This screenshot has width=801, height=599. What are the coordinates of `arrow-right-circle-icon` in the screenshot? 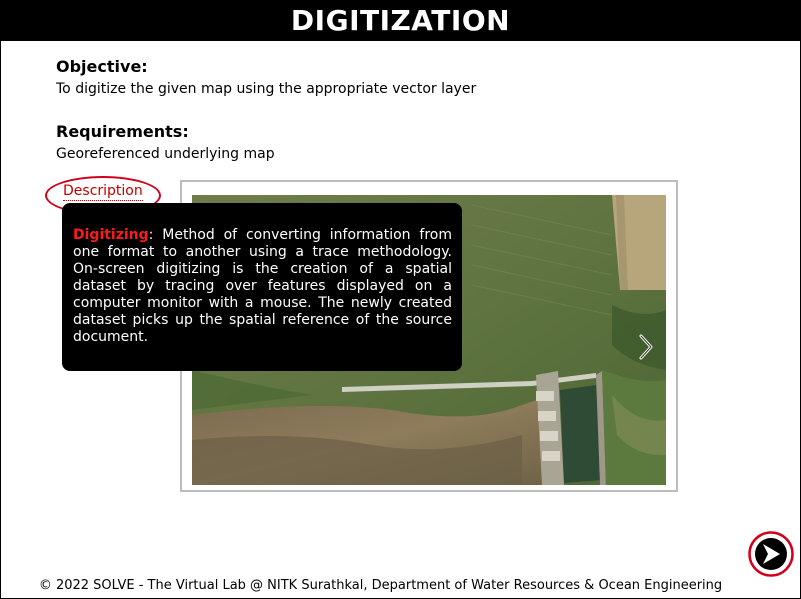 It's located at (771, 554).